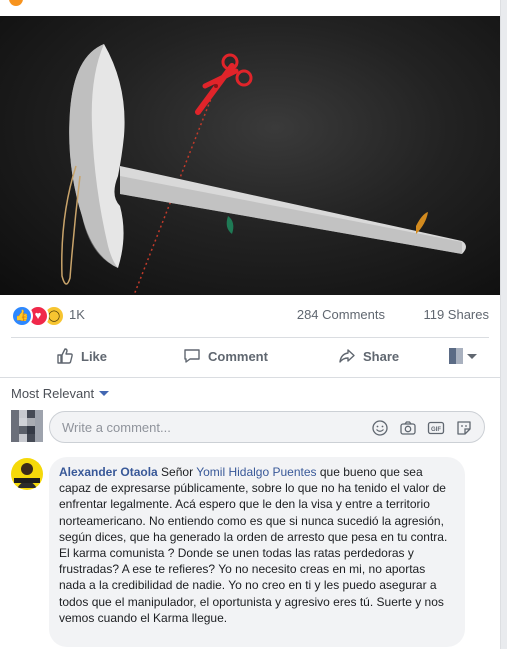 This screenshot has width=507, height=649. I want to click on like-label: Like, so click(94, 356).